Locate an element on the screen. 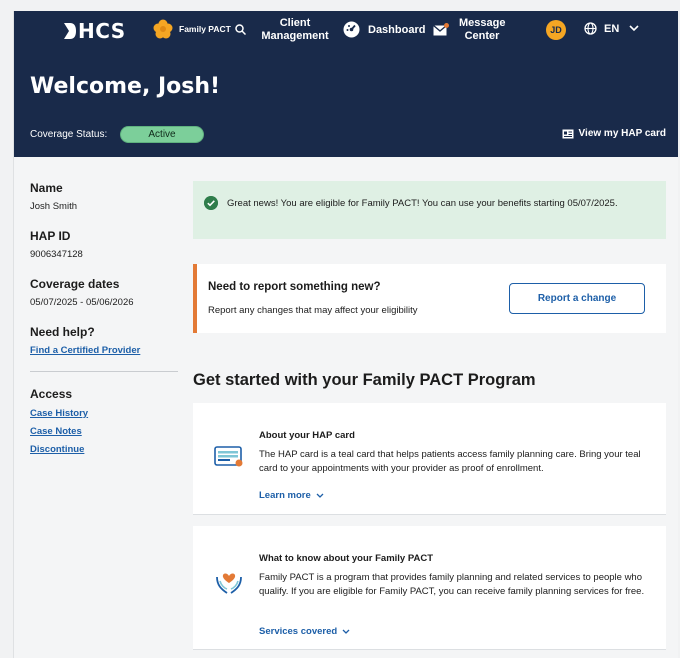 This screenshot has width=680, height=658. logo-text: HCS is located at coordinates (102, 31).